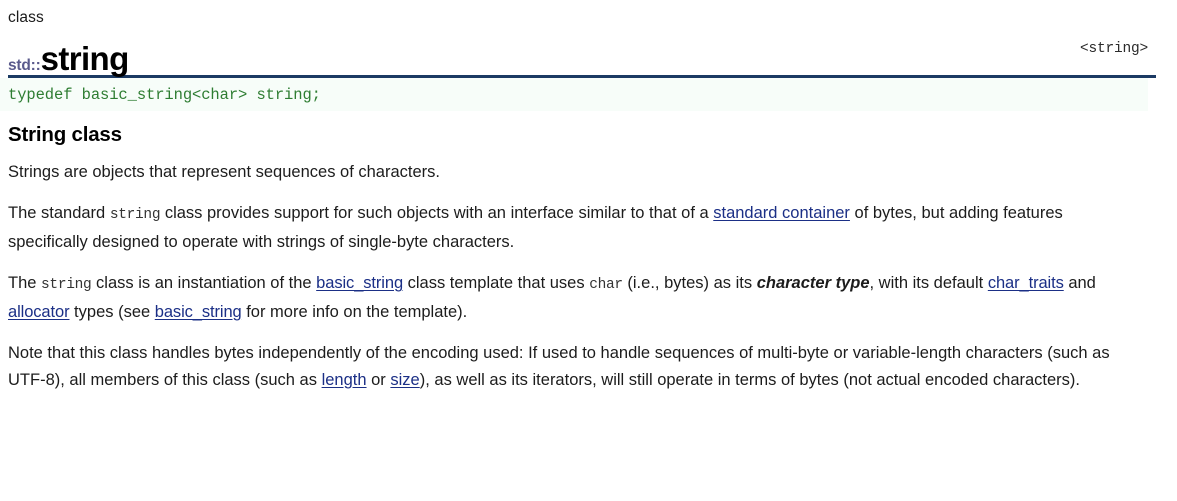 The height and width of the screenshot is (501, 1177). Describe the element at coordinates (496, 283) in the screenshot. I see `p3-text-3: class template that uses` at that location.